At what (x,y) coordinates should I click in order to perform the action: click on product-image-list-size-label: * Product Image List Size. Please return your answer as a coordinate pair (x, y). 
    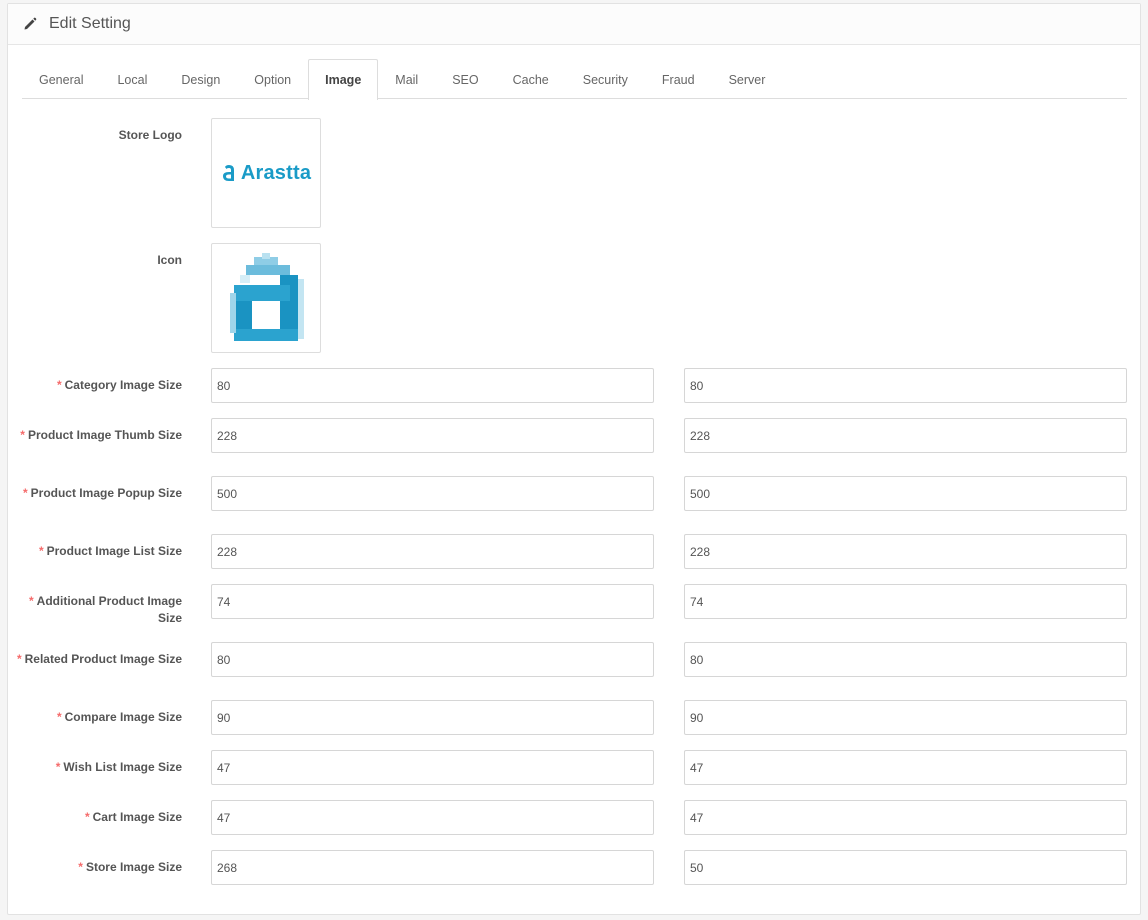
    Looking at the image, I should click on (110, 551).